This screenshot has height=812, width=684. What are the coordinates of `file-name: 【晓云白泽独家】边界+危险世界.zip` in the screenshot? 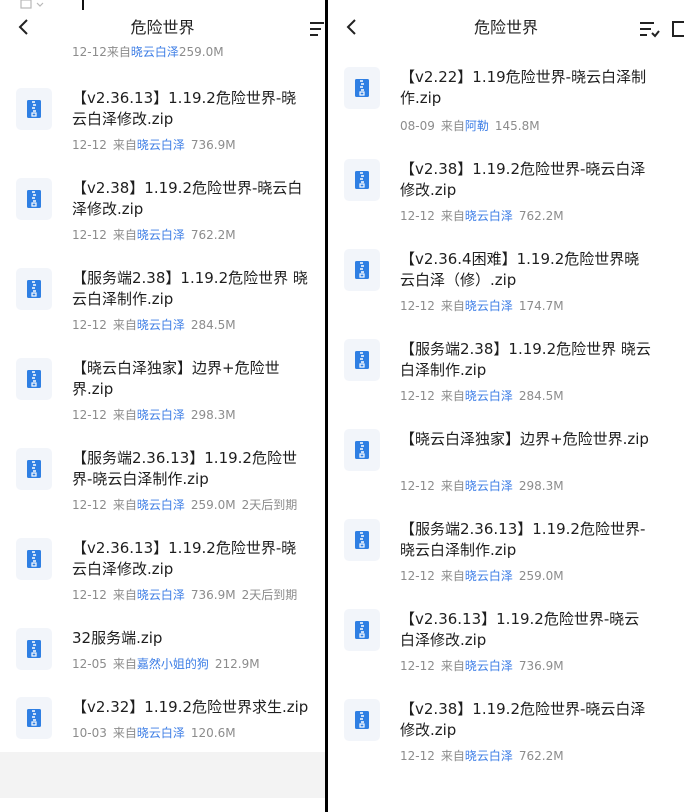 It's located at (524, 439).